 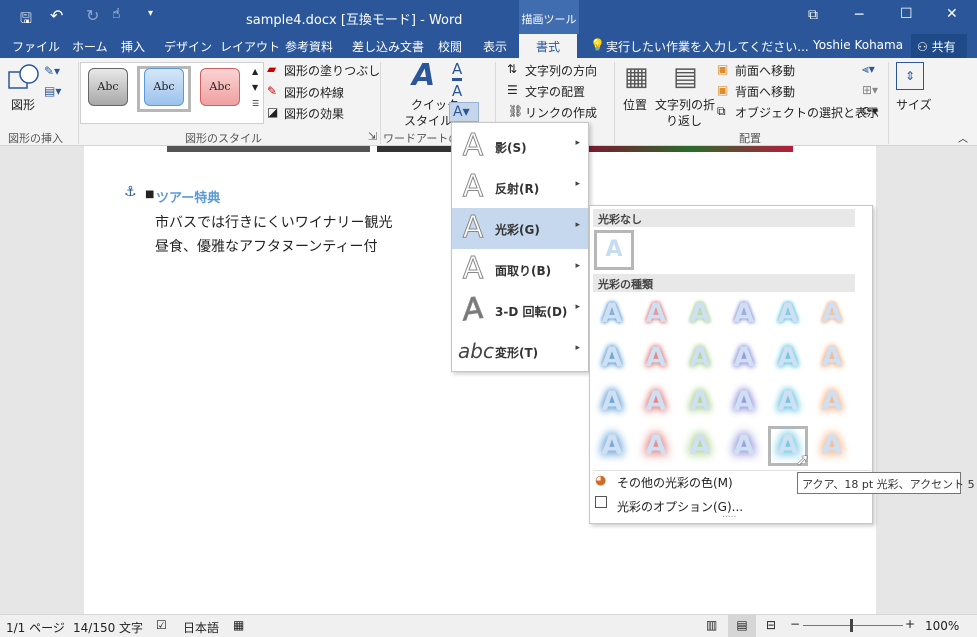 I want to click on quick-style-label-2: スタイル, so click(x=428, y=120).